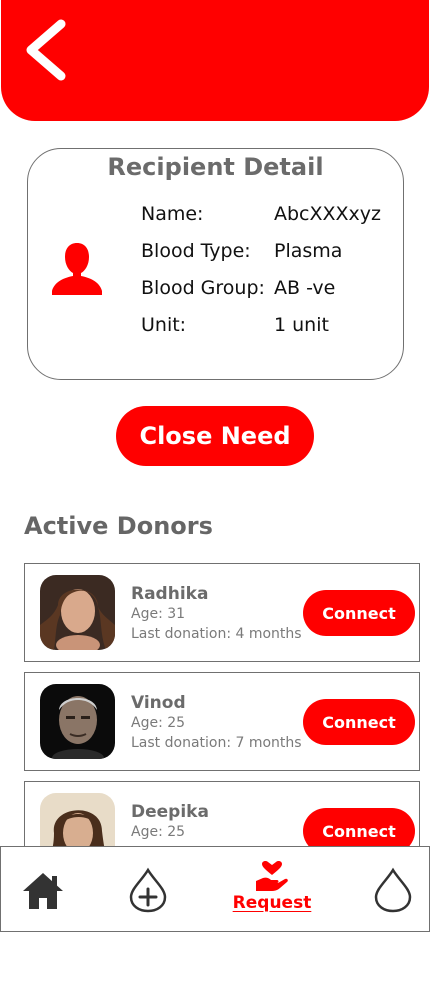 The height and width of the screenshot is (990, 430). Describe the element at coordinates (215, 436) in the screenshot. I see `close-need-button: Close Need` at that location.